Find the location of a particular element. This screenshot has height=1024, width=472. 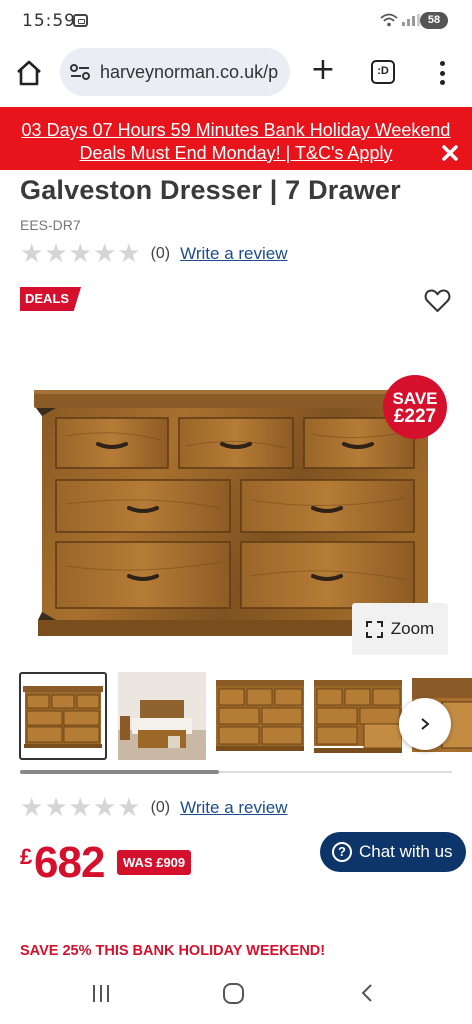

gallery-next-button is located at coordinates (425, 724).